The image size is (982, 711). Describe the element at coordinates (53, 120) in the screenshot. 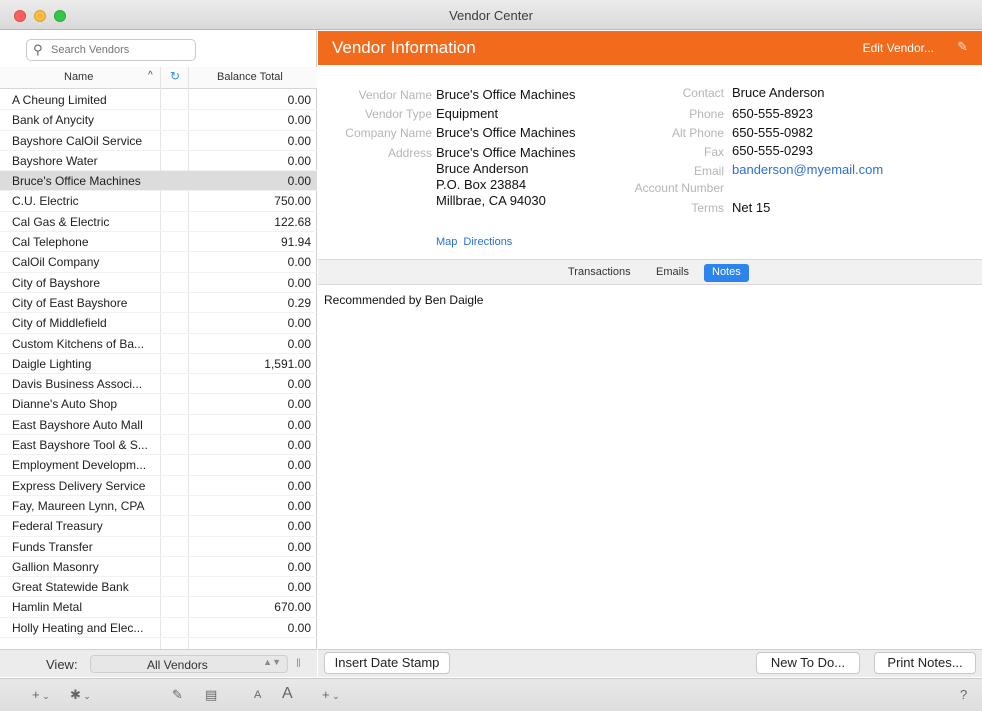

I see `vendor-name: Bank of Anycity` at that location.